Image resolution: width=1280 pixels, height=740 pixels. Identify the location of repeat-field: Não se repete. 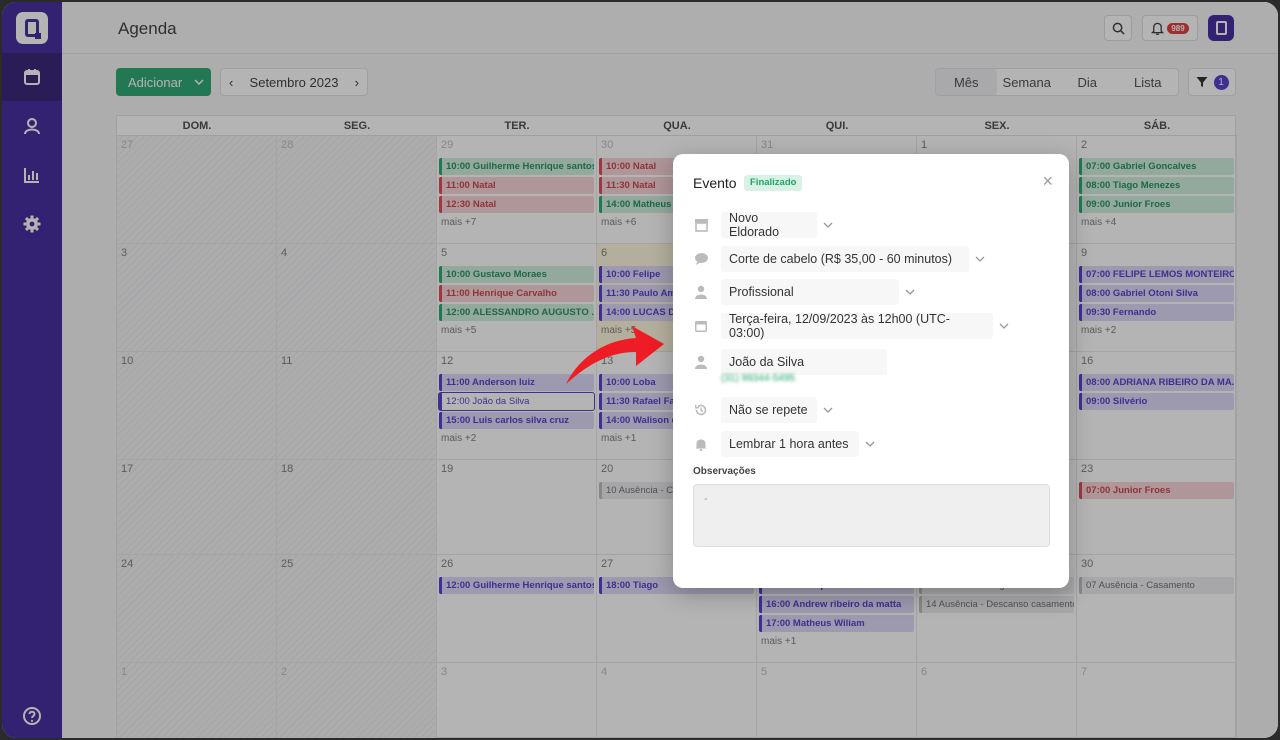
(763, 410).